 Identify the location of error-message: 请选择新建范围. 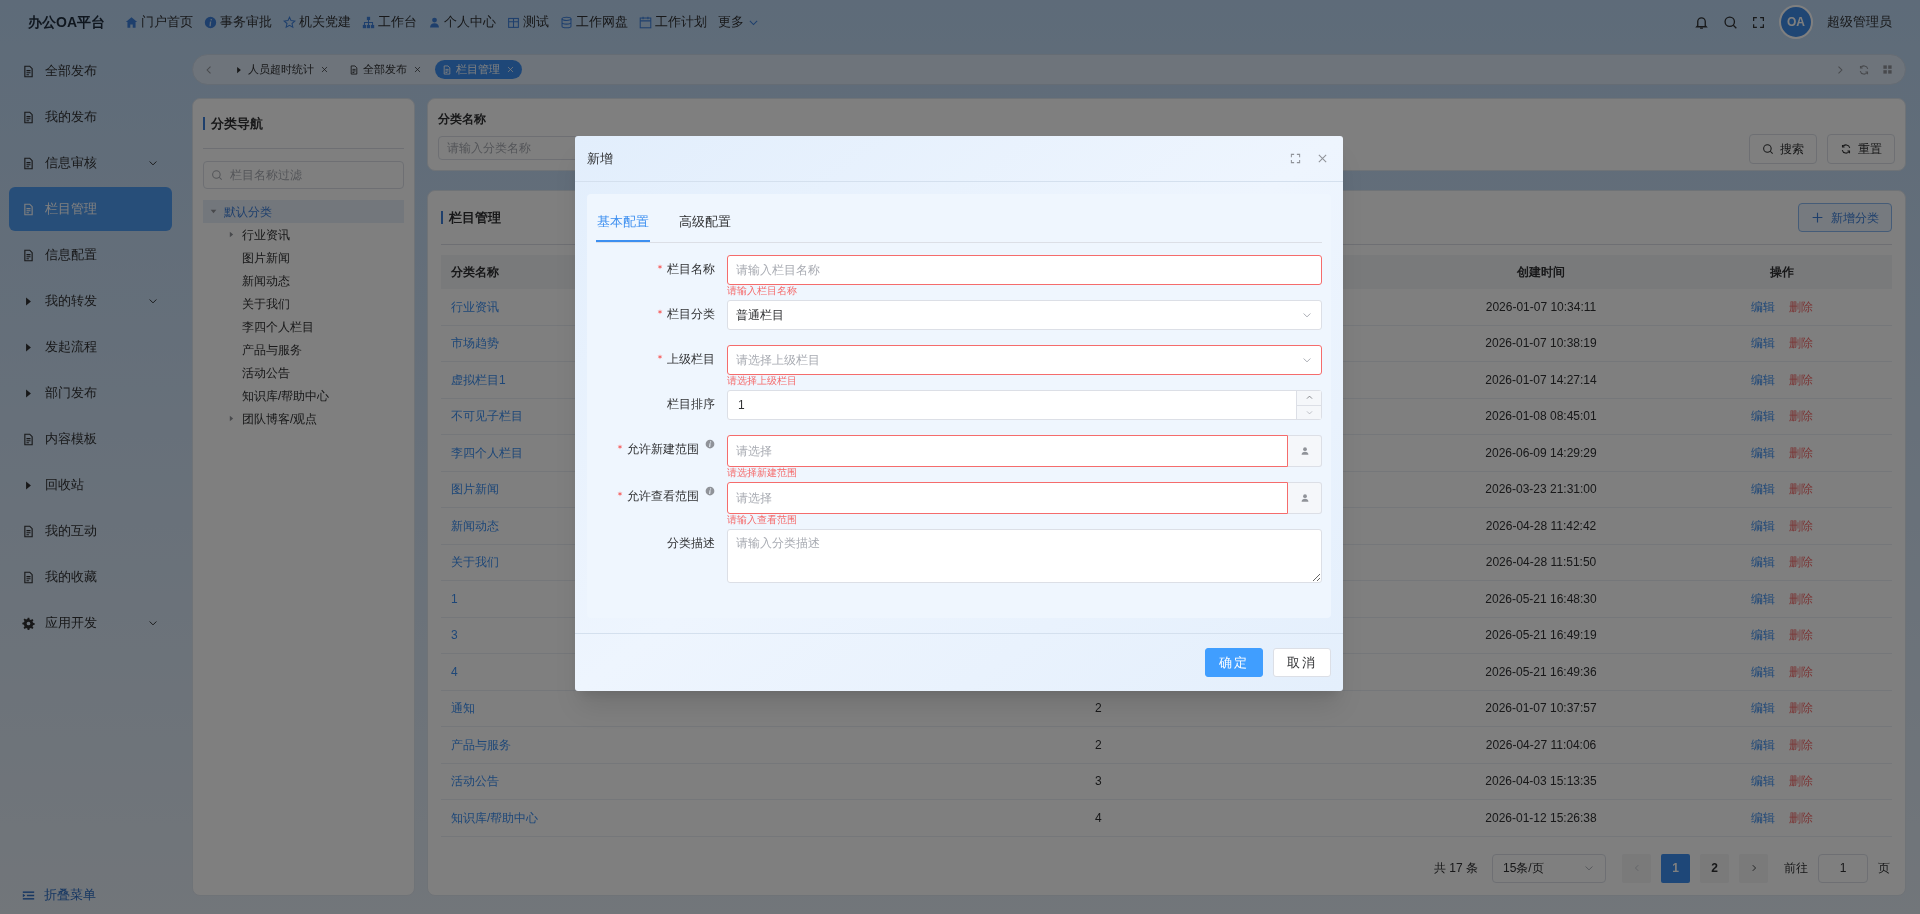
(762, 473).